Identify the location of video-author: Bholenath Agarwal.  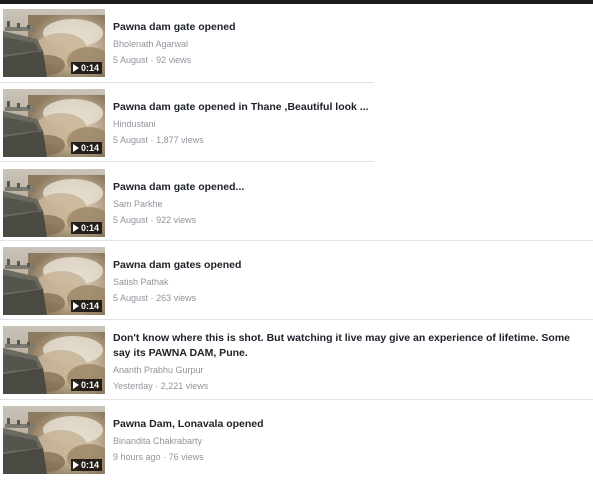
(350, 44).